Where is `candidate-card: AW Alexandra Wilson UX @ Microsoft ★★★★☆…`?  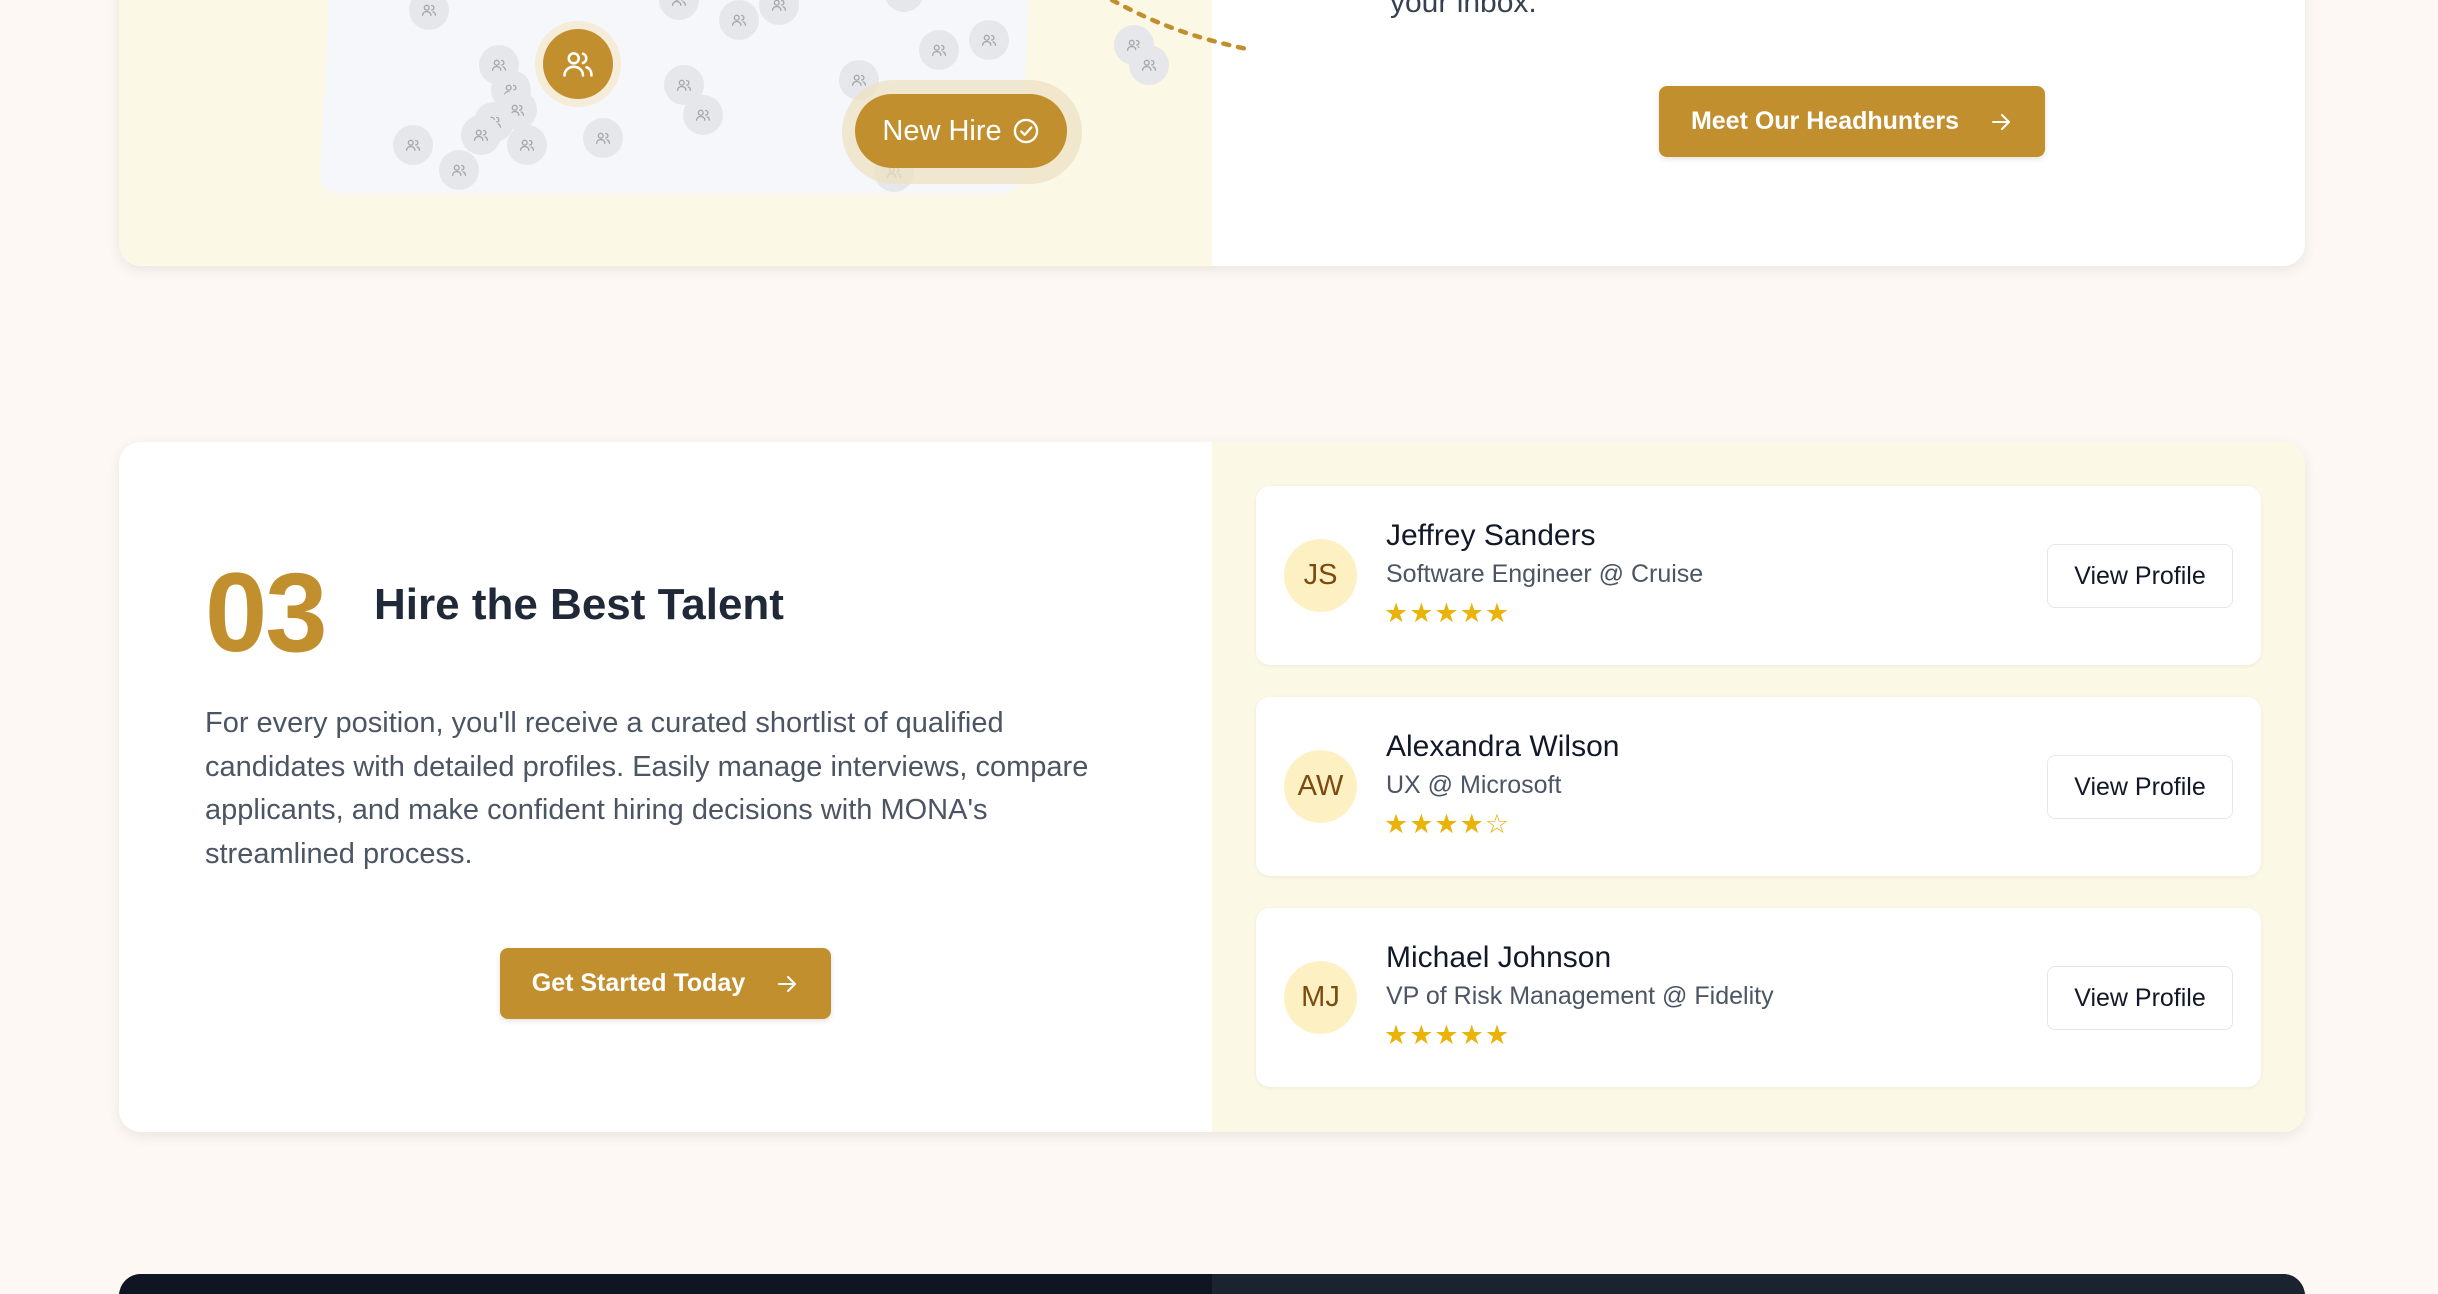
candidate-card: AW Alexandra Wilson UX @ Microsoft ★★★★☆… is located at coordinates (1758, 786).